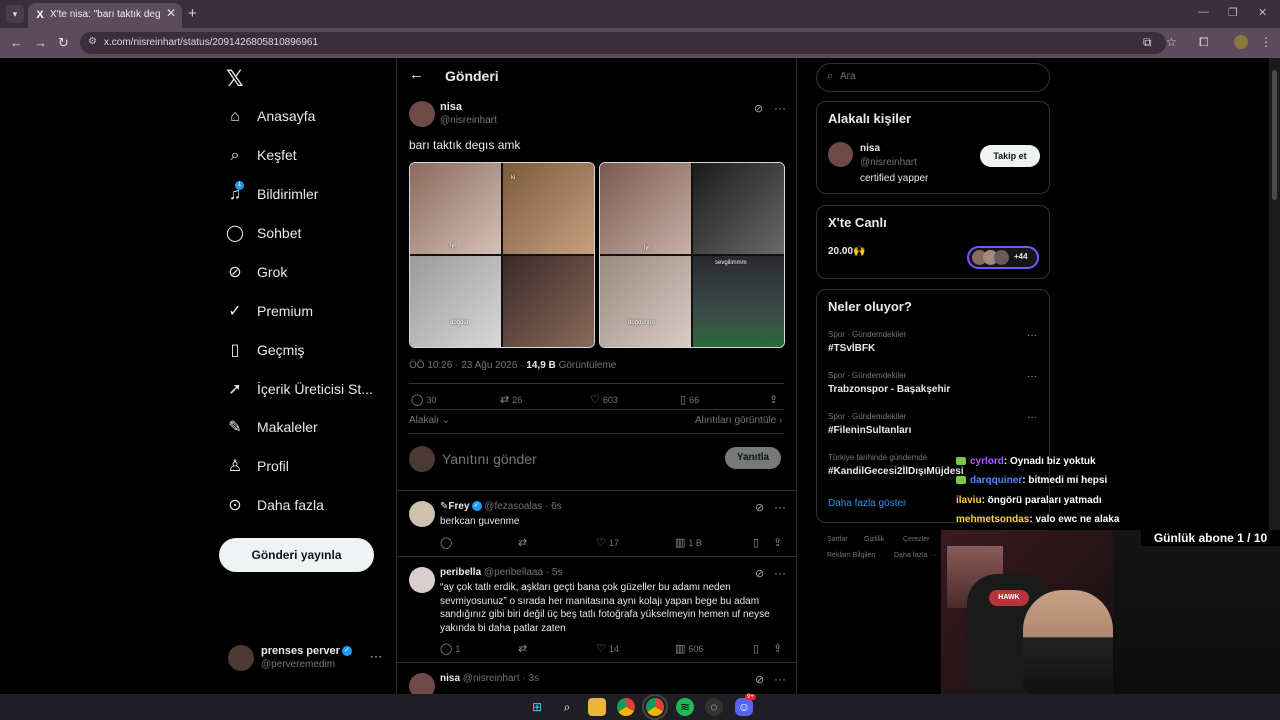 The width and height of the screenshot is (1280, 720). What do you see at coordinates (714, 707) in the screenshot?
I see `app-icon: ◌` at bounding box center [714, 707].